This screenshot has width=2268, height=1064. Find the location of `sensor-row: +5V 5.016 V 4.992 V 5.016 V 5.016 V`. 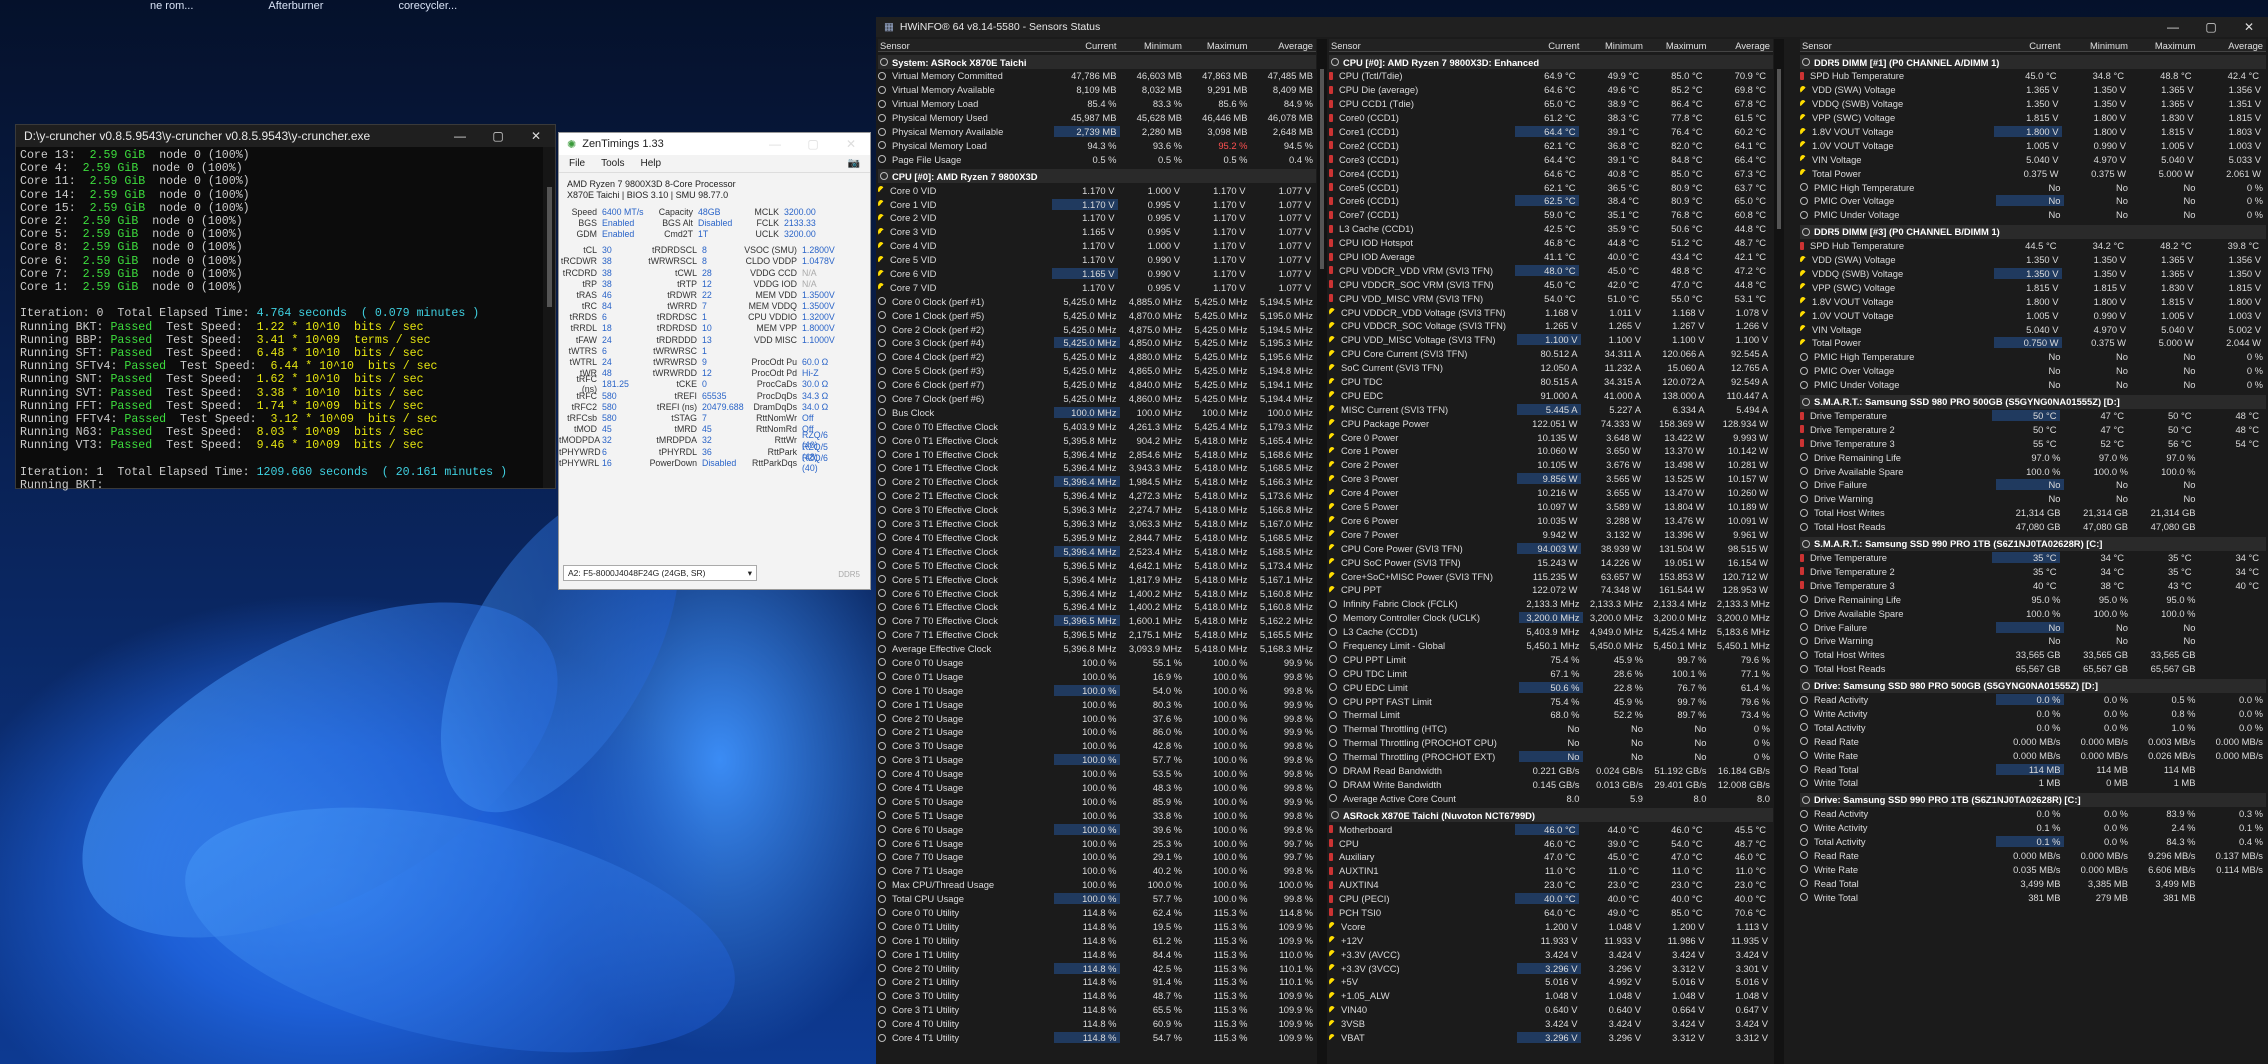

sensor-row: +5V 5.016 V 4.992 V 5.016 V 5.016 V is located at coordinates (1551, 982).